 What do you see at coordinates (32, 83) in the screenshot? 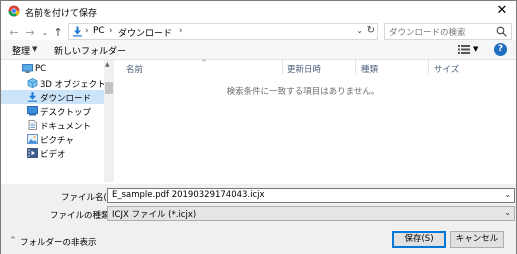
I see `cube-icon` at bounding box center [32, 83].